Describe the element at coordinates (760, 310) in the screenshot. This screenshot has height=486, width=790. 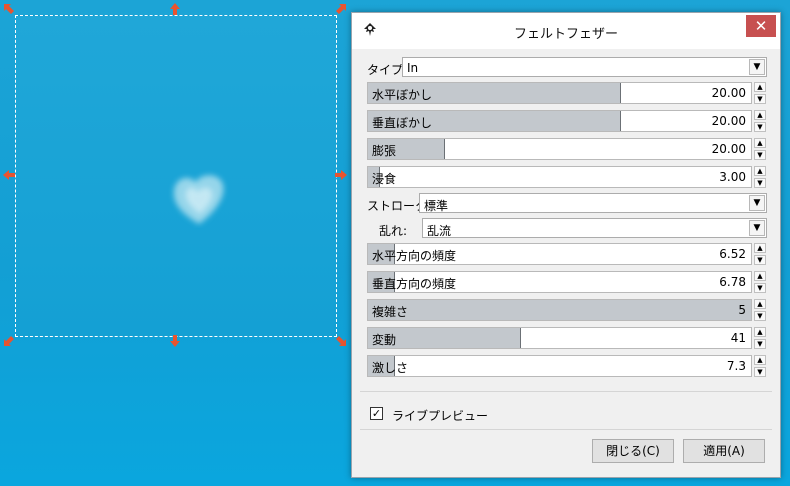
I see `complexity-spinner: ▲ ▼` at that location.